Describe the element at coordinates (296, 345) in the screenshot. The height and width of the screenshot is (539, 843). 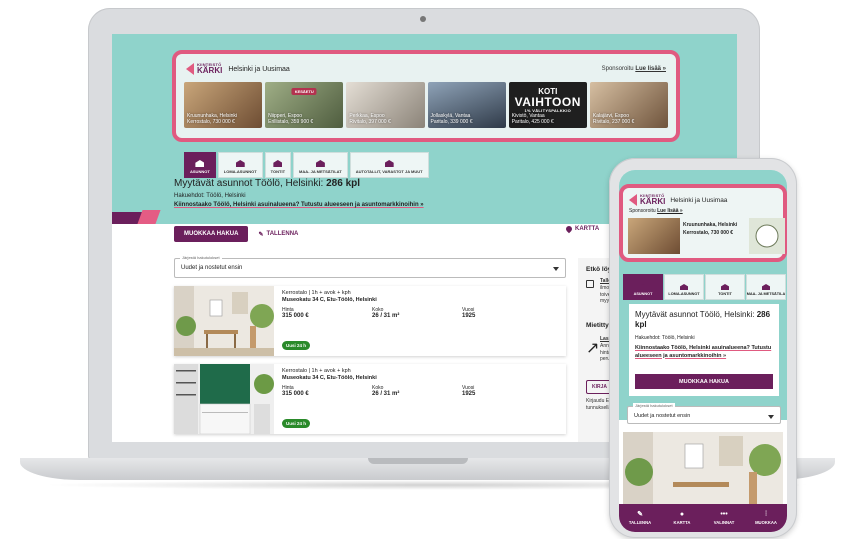
I see `new-badge: Uusi 24 h` at that location.